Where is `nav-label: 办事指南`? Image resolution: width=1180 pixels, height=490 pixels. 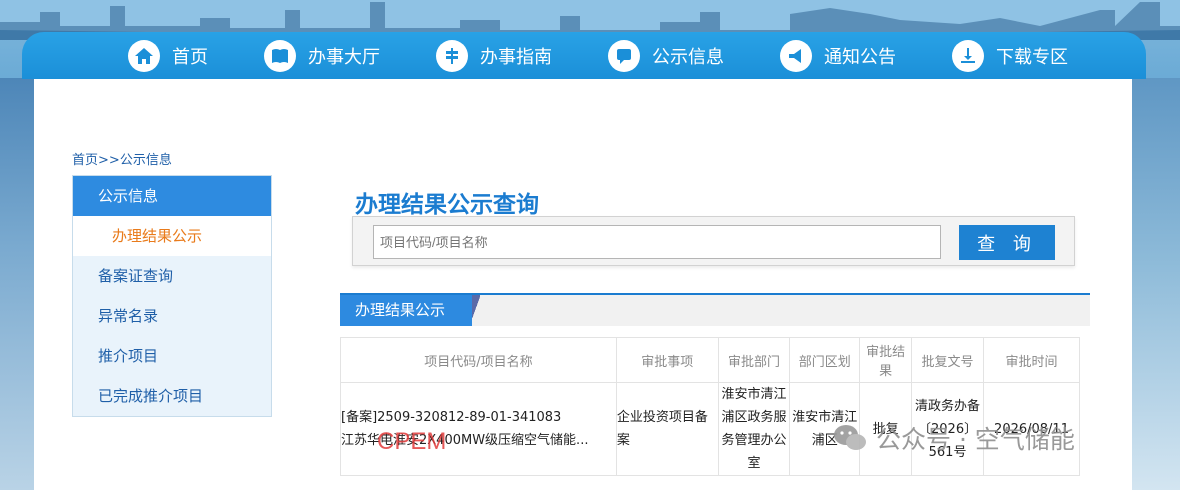
nav-label: 办事指南 is located at coordinates (516, 57).